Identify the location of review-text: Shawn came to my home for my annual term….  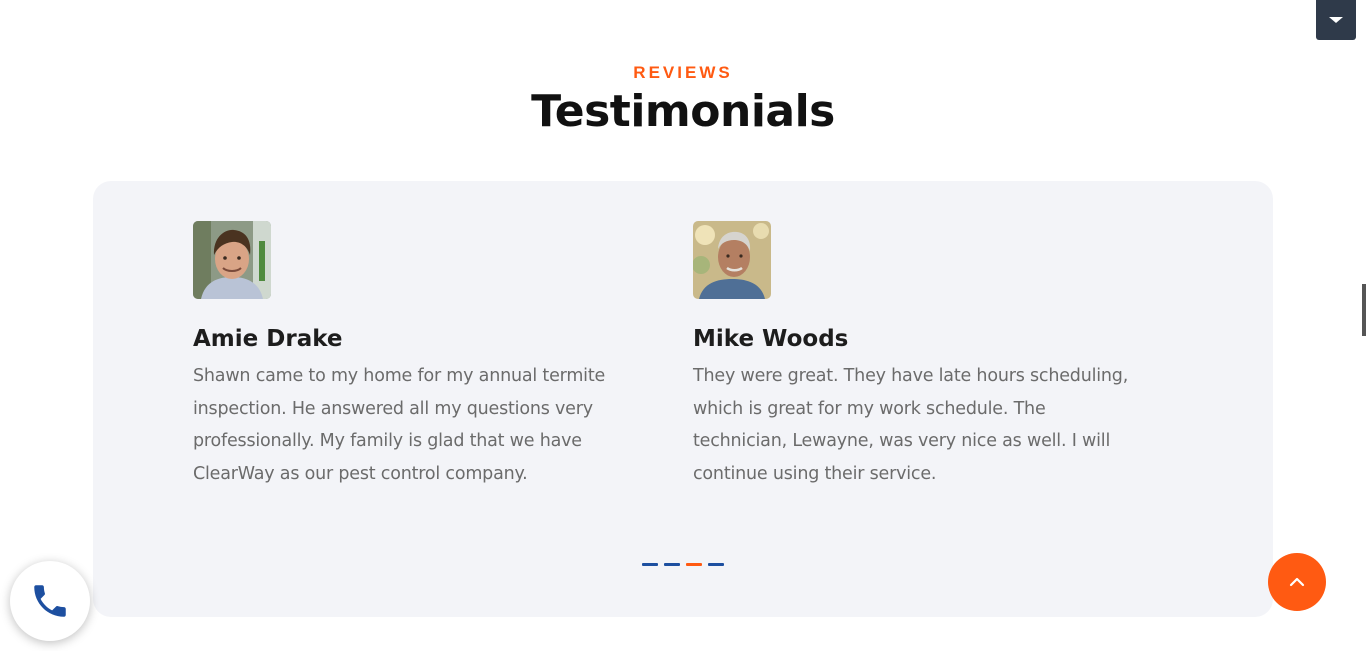
(399, 425).